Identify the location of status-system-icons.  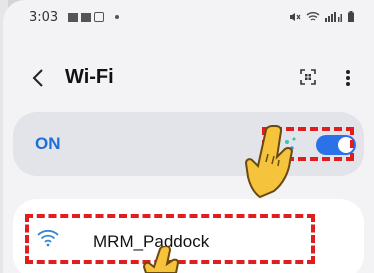
(321, 16).